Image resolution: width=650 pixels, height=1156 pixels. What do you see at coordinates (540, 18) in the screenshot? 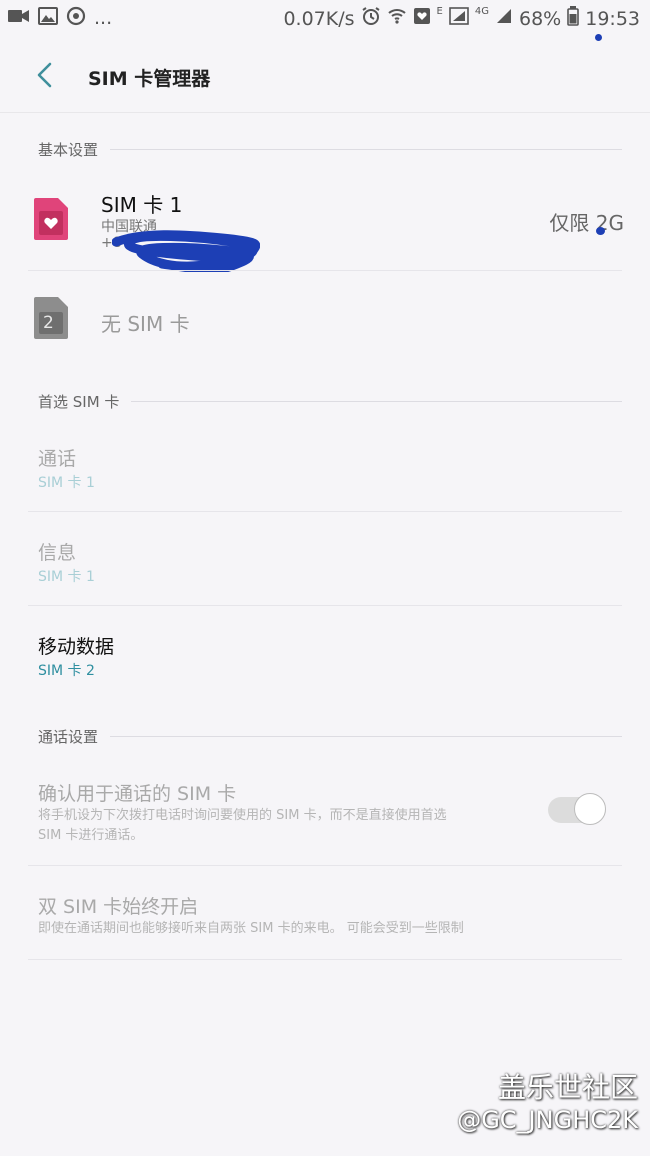
I see `battery-percent: 68%` at bounding box center [540, 18].